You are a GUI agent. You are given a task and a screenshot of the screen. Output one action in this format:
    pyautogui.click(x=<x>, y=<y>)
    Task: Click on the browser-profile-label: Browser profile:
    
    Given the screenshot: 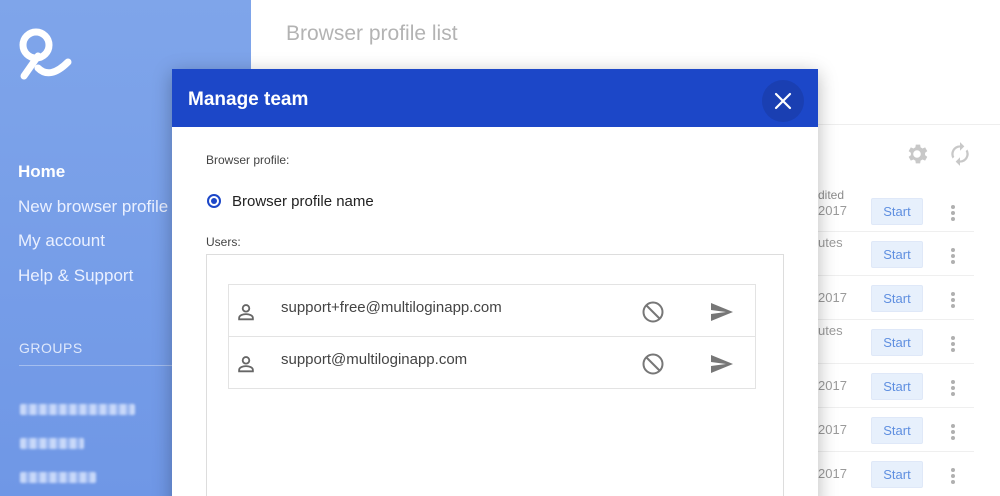 What is the action you would take?
    pyautogui.click(x=248, y=160)
    